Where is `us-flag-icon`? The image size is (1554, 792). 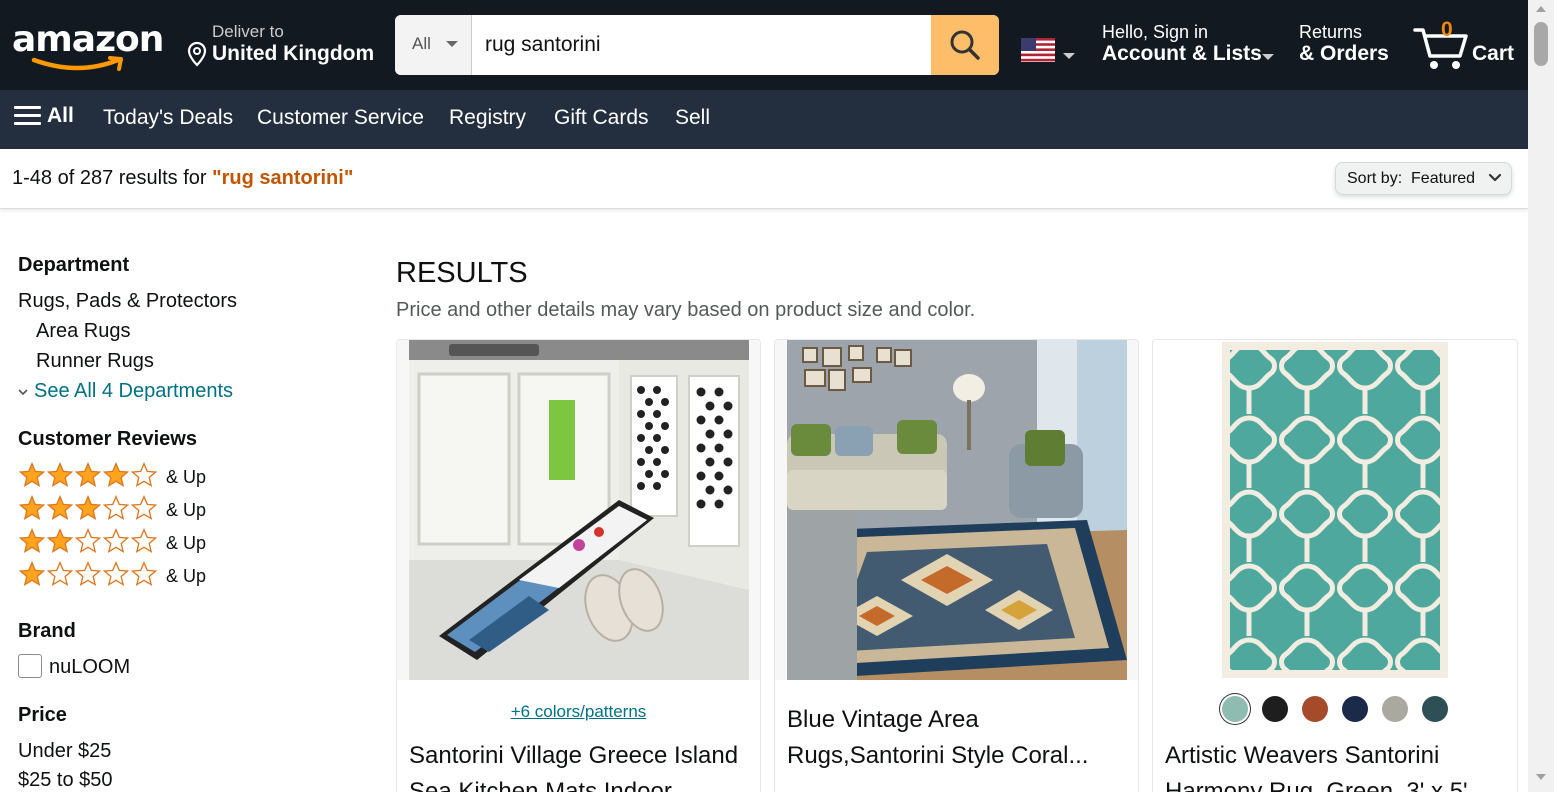 us-flag-icon is located at coordinates (1038, 50).